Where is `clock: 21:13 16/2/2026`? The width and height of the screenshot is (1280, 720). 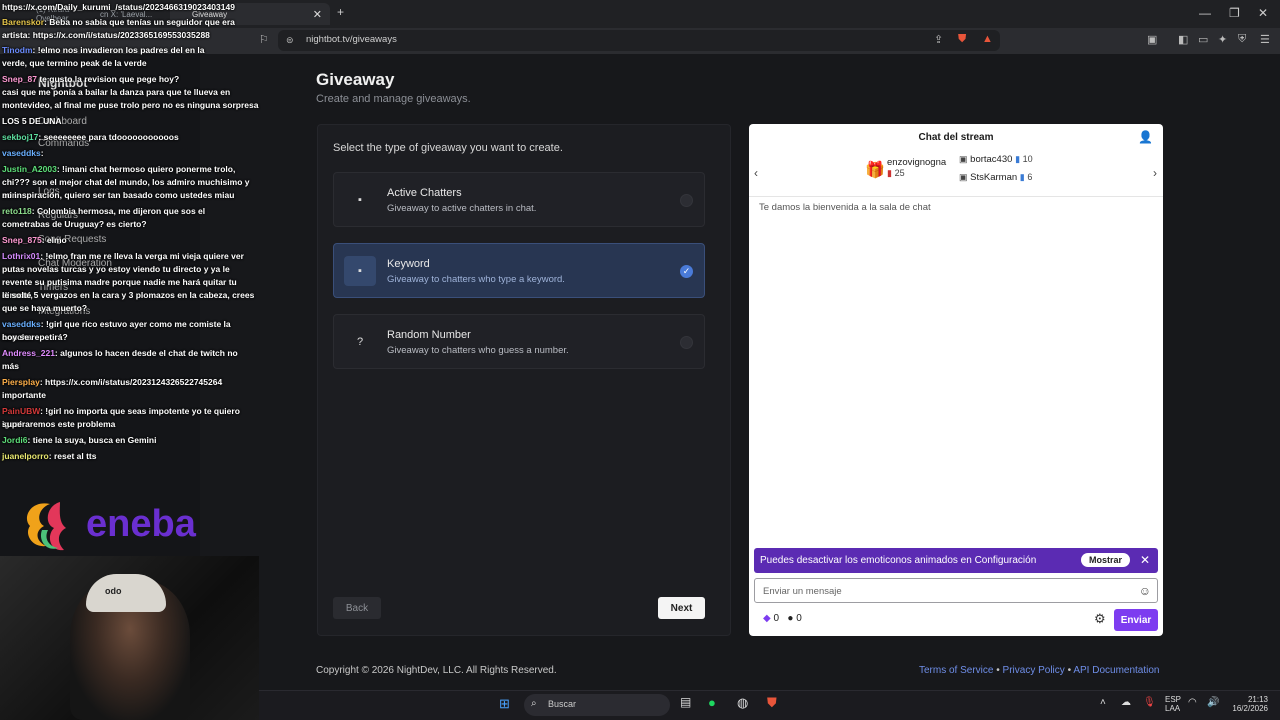 clock: 21:13 16/2/2026 is located at coordinates (1248, 704).